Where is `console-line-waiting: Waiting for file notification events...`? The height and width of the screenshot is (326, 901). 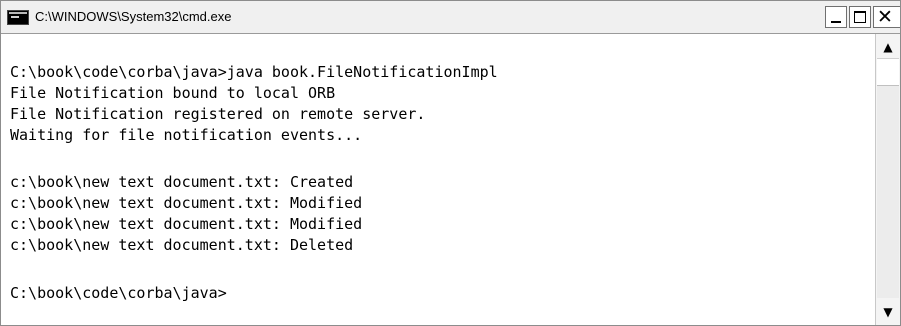 console-line-waiting: Waiting for file notification events... is located at coordinates (186, 135).